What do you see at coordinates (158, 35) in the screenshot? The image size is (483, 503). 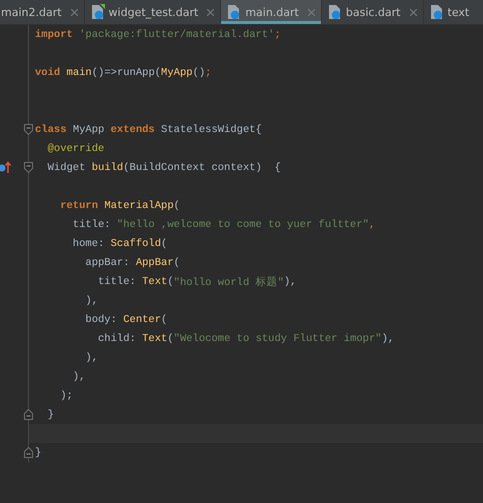 I see `code-line: import 'package:flutter/material.dart';` at bounding box center [158, 35].